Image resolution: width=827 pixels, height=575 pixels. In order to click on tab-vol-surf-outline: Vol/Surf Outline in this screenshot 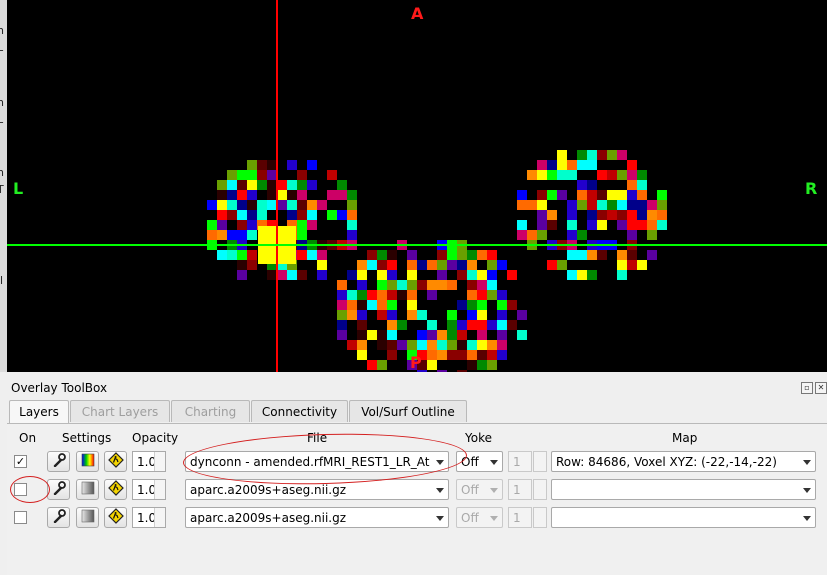, I will do `click(408, 411)`.